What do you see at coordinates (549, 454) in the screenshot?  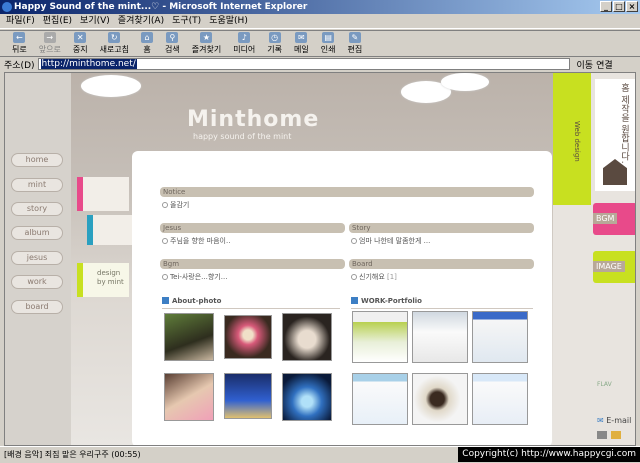 I see `copyright-overlay: Copyright(c) http://www.happycgi.com` at bounding box center [549, 454].